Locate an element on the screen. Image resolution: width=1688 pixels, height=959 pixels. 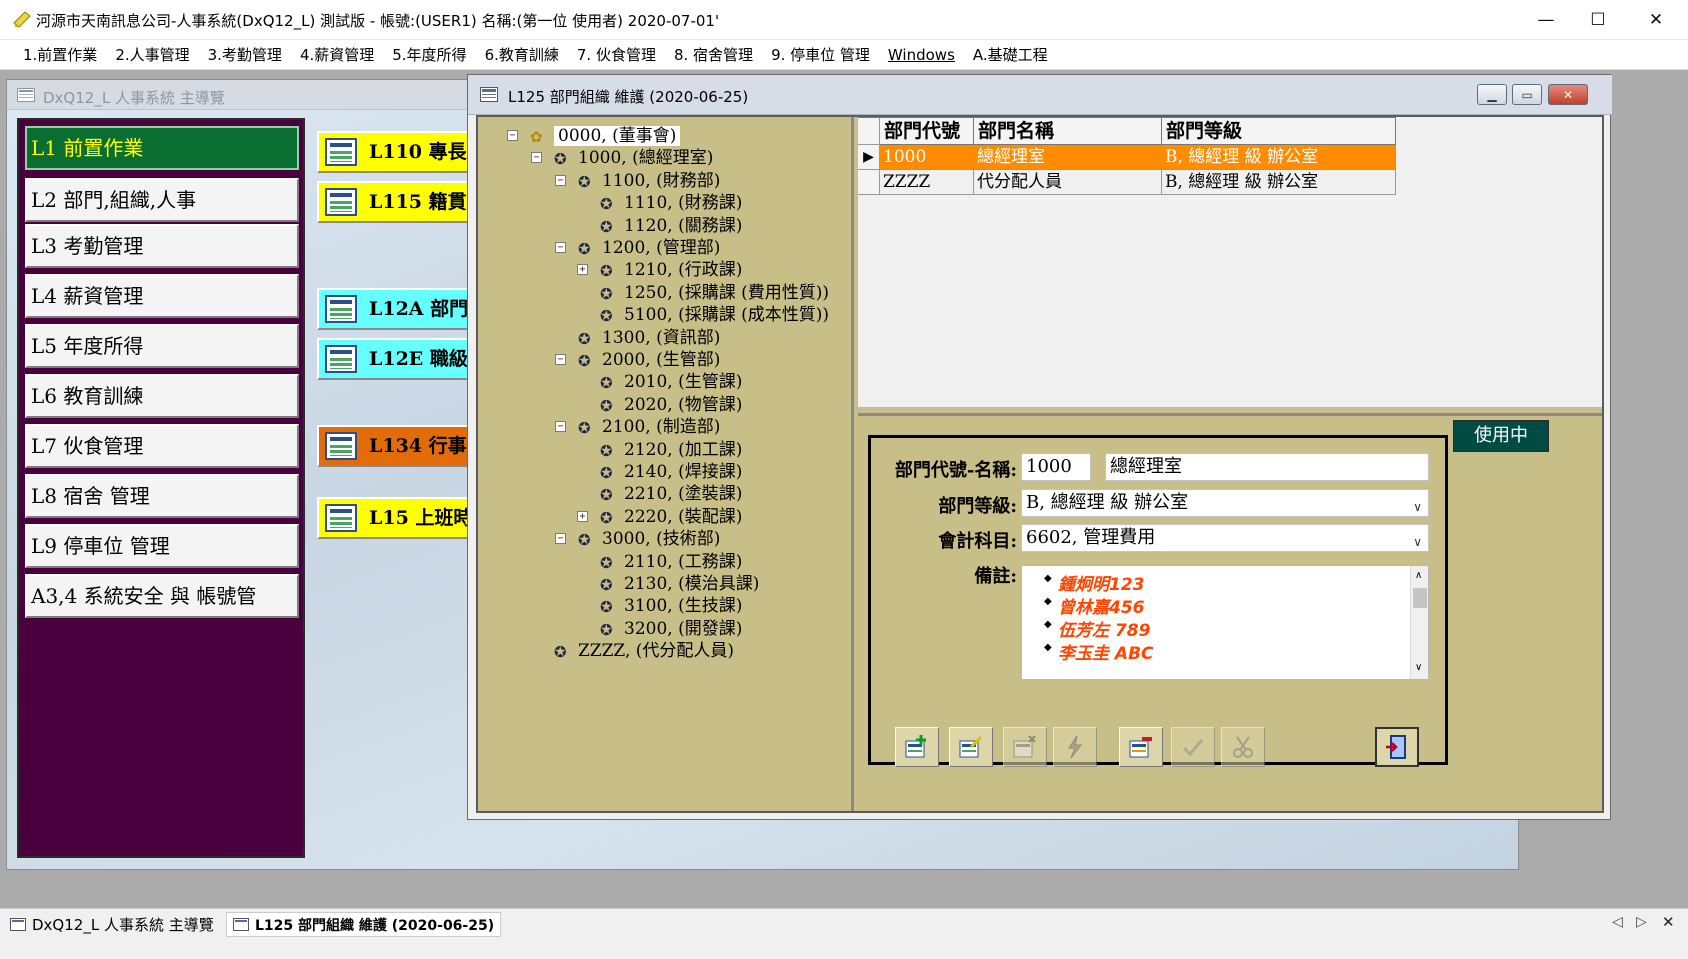
account-select: 6602, 管理費用 ∨ is located at coordinates (1225, 538).